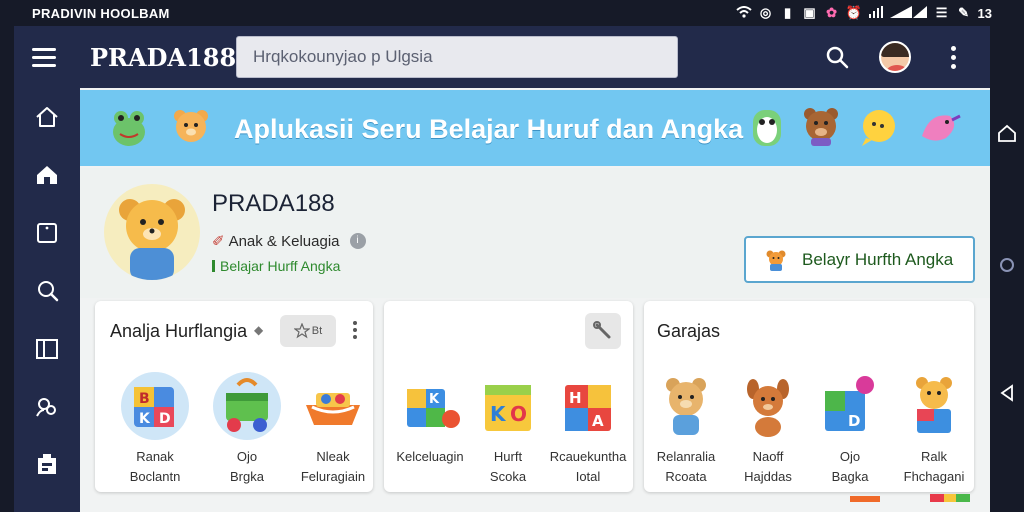 The width and height of the screenshot is (1024, 512). What do you see at coordinates (876, 13) in the screenshot?
I see `signal-icon` at bounding box center [876, 13].